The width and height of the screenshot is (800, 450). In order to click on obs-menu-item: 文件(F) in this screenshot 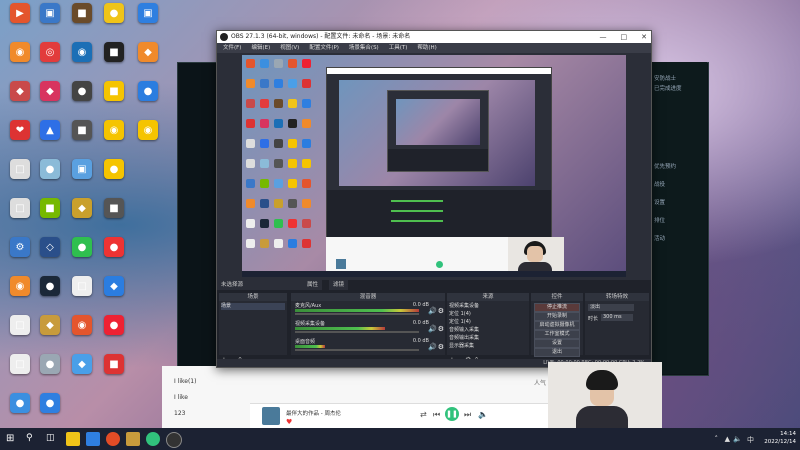, I will do `click(232, 48)`.